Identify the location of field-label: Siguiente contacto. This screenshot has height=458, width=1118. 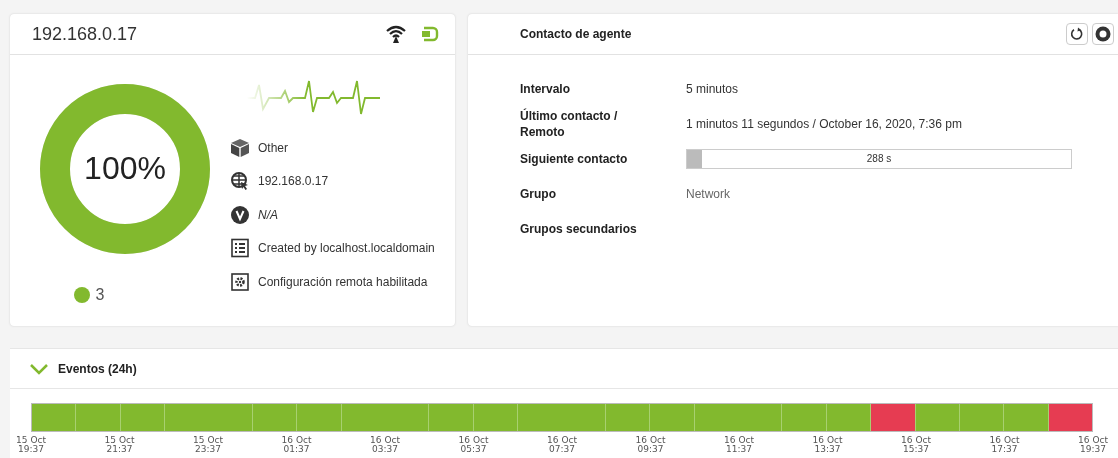
(574, 159).